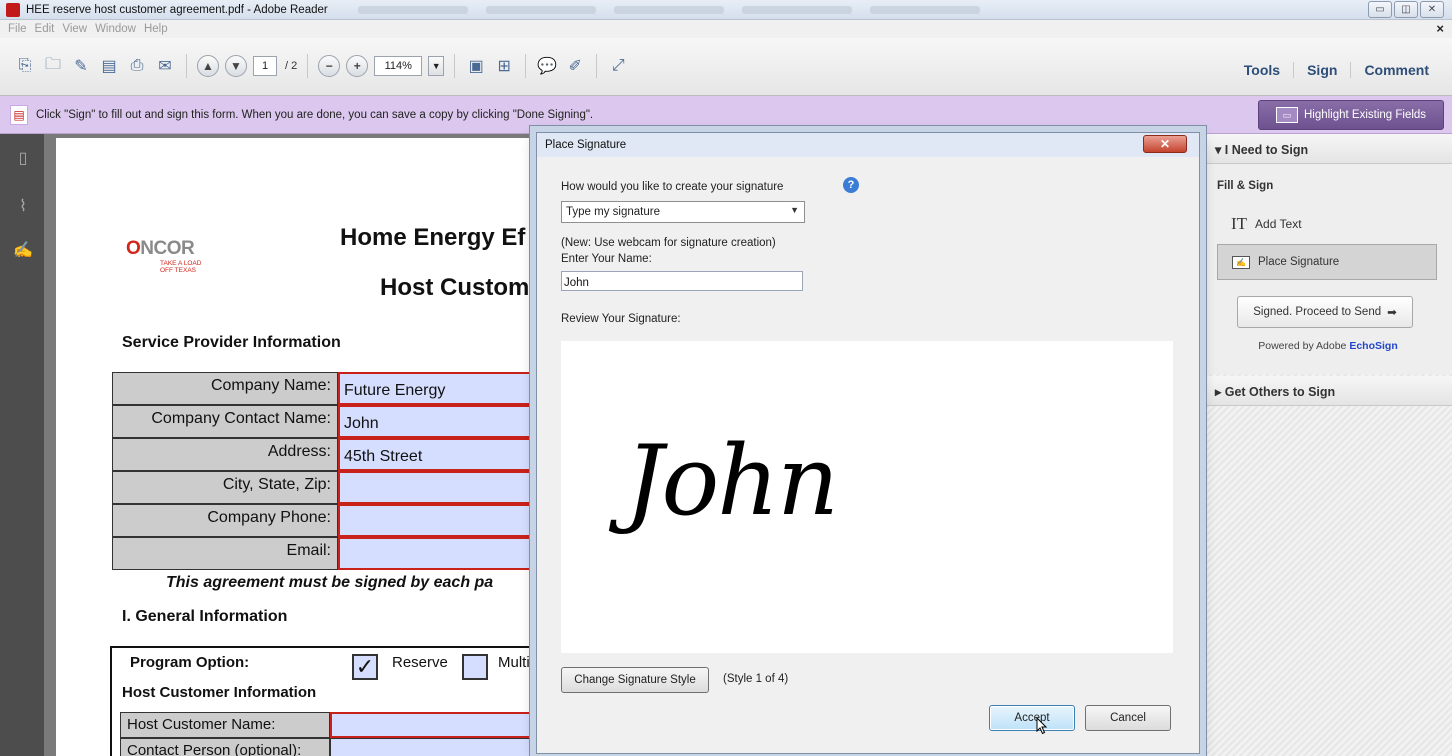  What do you see at coordinates (476, 66) in the screenshot?
I see `fit-page-icon: ▣` at bounding box center [476, 66].